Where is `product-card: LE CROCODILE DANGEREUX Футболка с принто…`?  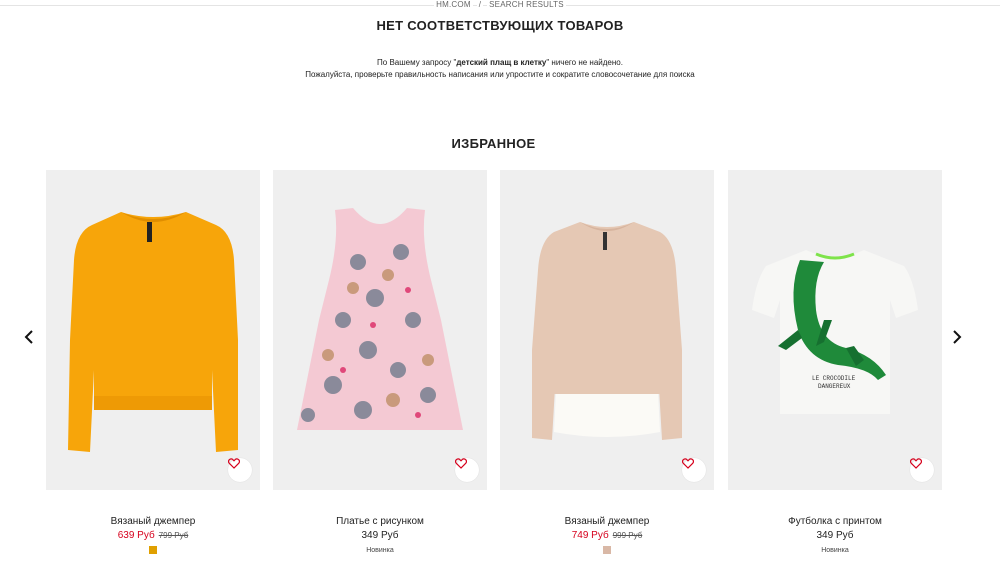 product-card: LE CROCODILE DANGEREUX Футболка с принто… is located at coordinates (835, 362).